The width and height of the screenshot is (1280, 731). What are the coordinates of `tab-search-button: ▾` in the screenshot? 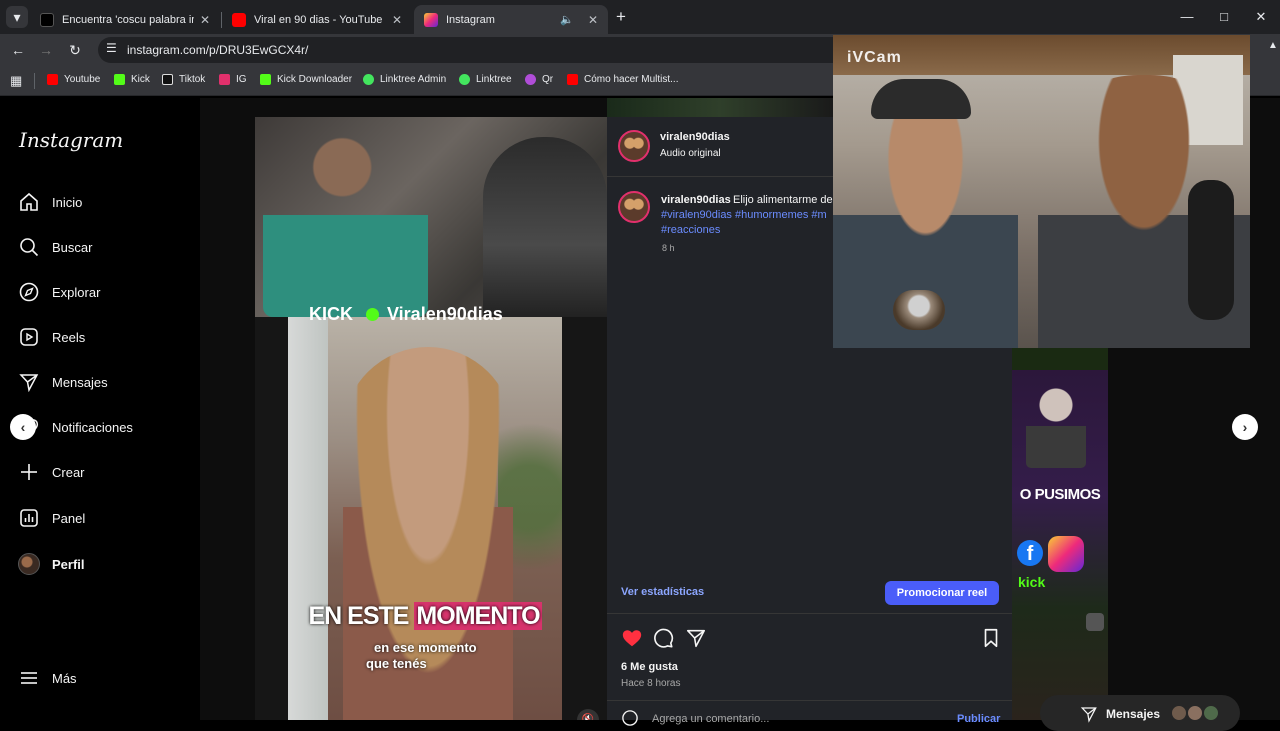 It's located at (17, 17).